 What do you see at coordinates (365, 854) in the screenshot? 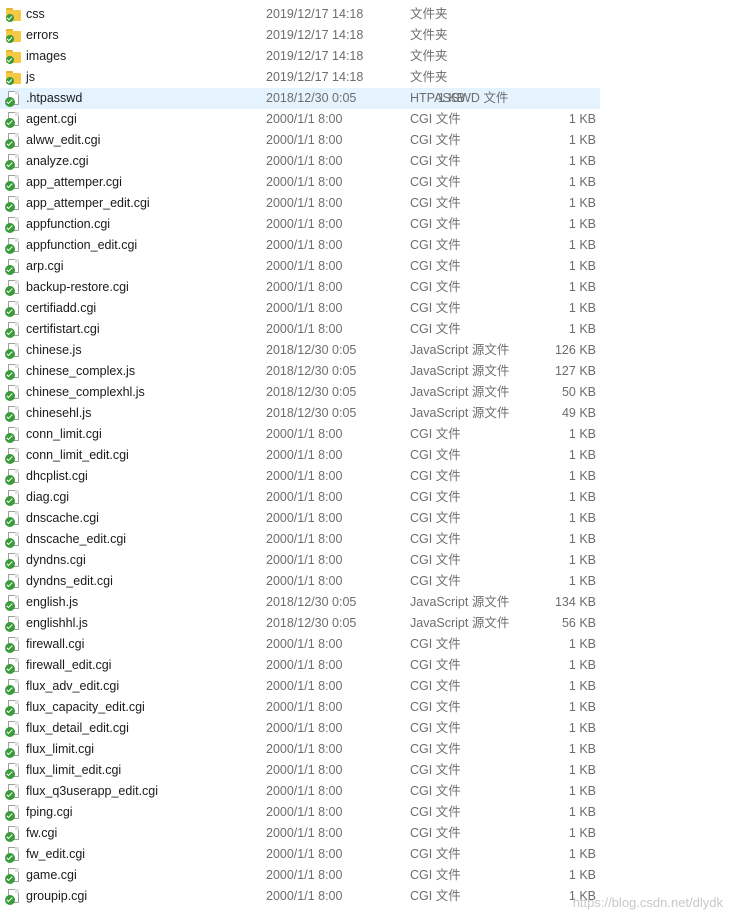
I see `file-row: fw_edit.cgi 2000/1/1 8:00 CGI 文件 1 KB` at bounding box center [365, 854].